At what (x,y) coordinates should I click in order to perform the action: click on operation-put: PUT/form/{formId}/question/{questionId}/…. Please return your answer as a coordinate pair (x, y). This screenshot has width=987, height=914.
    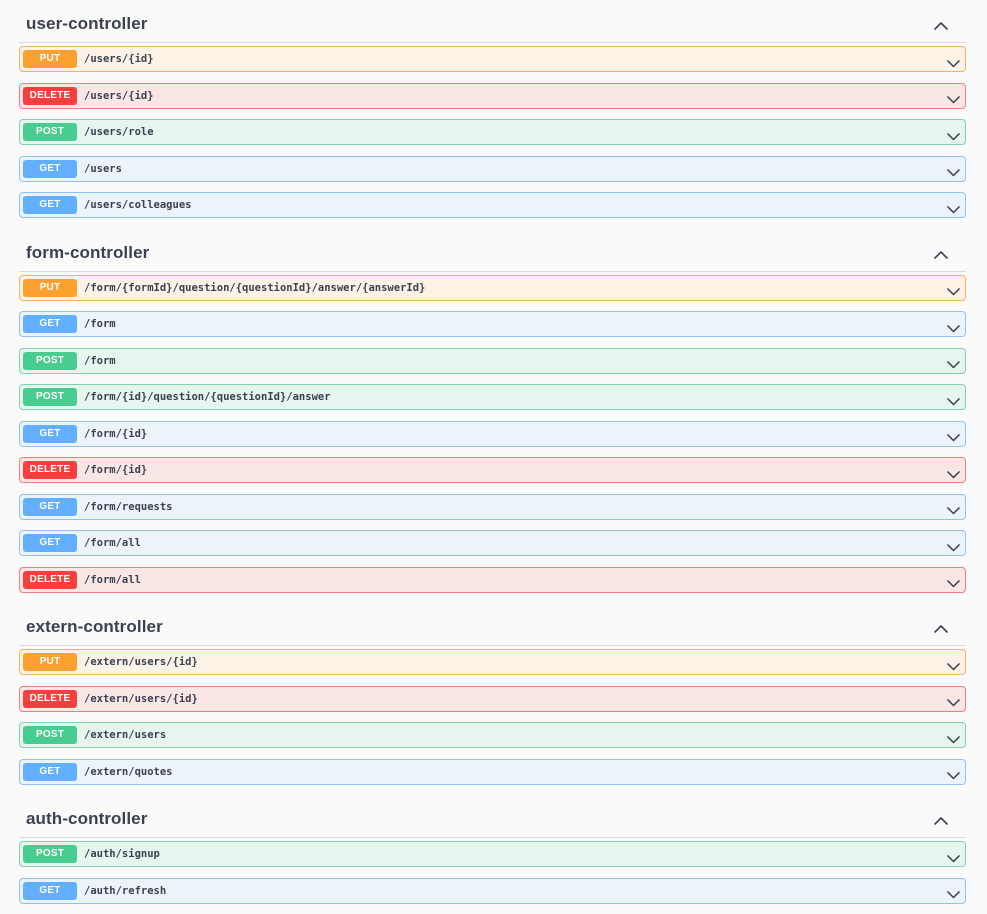
    Looking at the image, I should click on (492, 287).